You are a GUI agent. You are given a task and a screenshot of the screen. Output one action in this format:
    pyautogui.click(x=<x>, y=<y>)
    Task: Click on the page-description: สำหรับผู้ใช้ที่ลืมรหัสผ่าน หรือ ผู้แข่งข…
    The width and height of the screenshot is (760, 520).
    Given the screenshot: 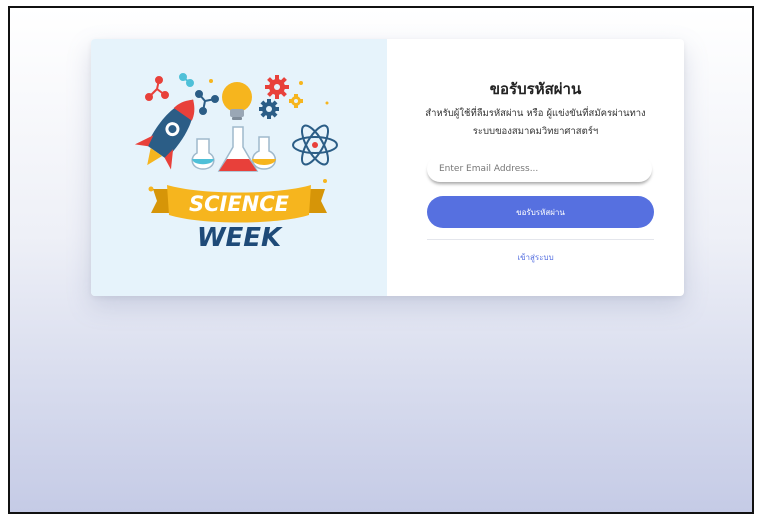 What is the action you would take?
    pyautogui.click(x=535, y=122)
    